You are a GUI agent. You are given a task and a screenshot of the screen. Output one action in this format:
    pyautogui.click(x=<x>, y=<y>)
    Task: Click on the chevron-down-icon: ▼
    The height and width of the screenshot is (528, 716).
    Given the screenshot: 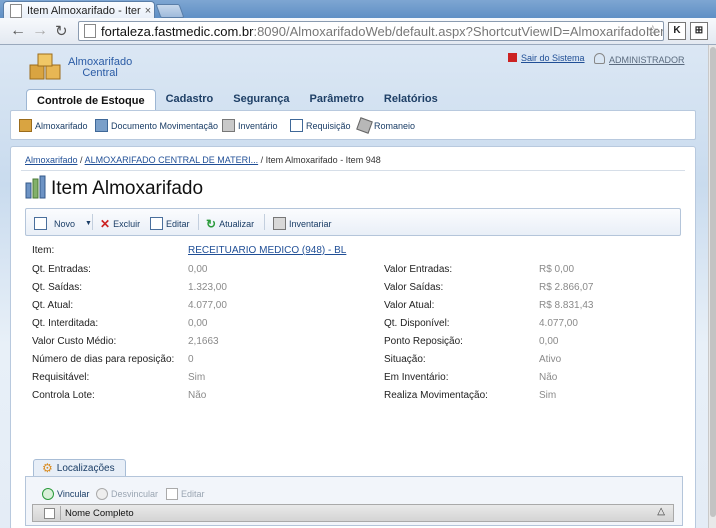 What is the action you would take?
    pyautogui.click(x=88, y=223)
    